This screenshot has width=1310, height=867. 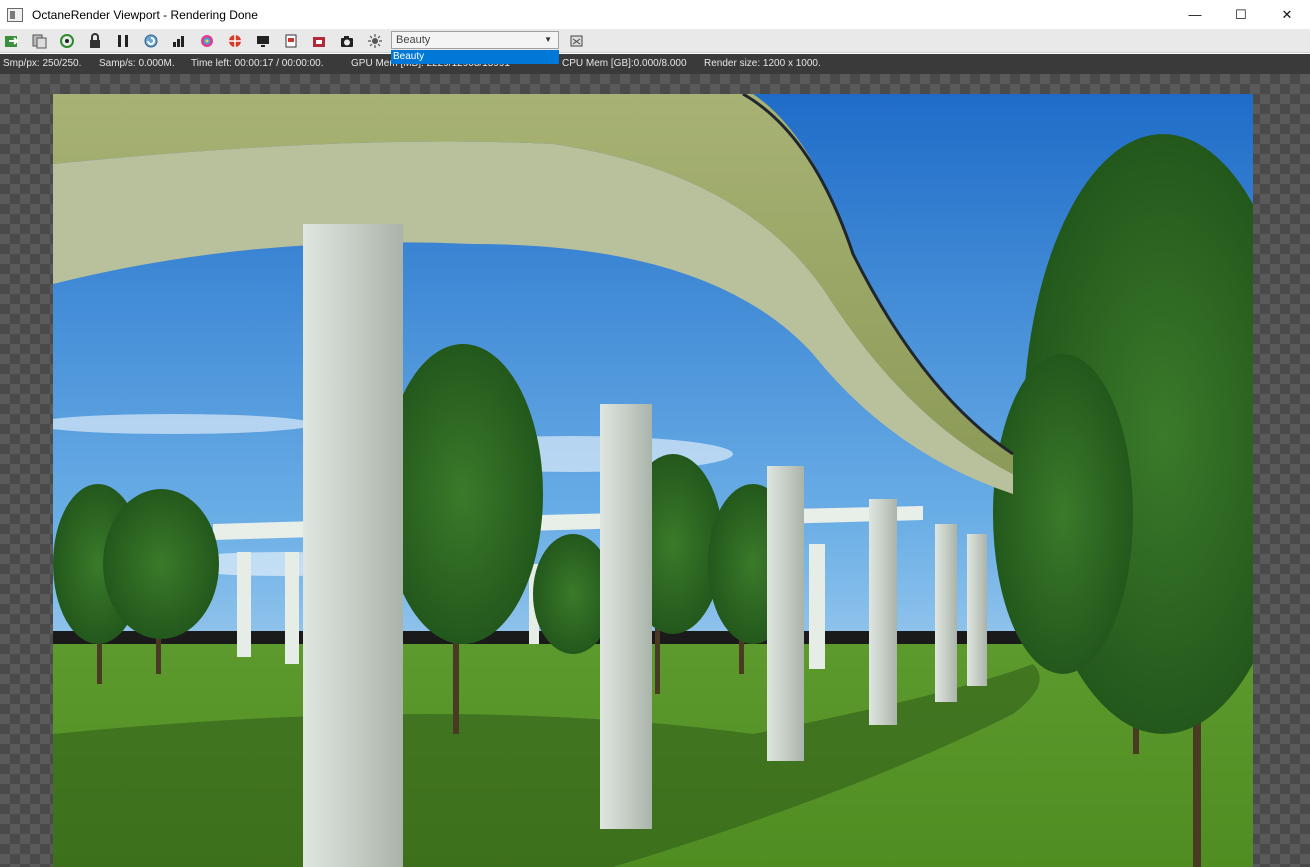 What do you see at coordinates (137, 63) in the screenshot?
I see `samples-per-second: Samp/s: 0.000M.` at bounding box center [137, 63].